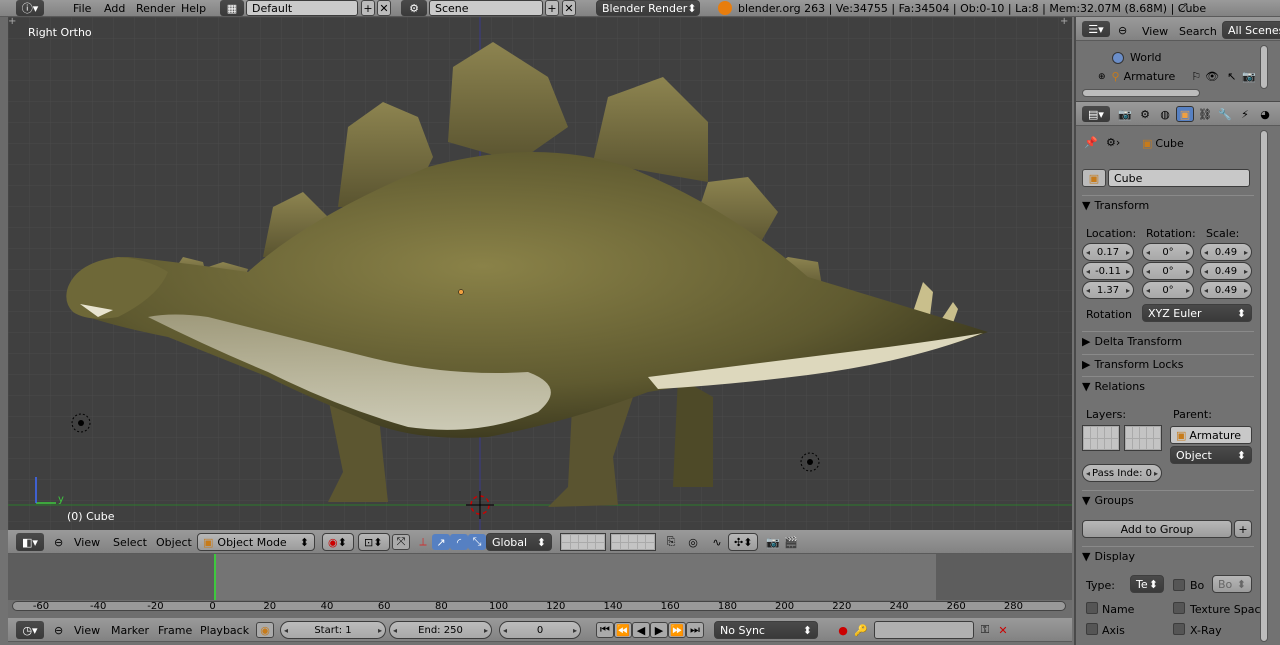  Describe the element at coordinates (1232, 584) in the screenshot. I see `bounds-type-select: Bo ⬍` at that location.